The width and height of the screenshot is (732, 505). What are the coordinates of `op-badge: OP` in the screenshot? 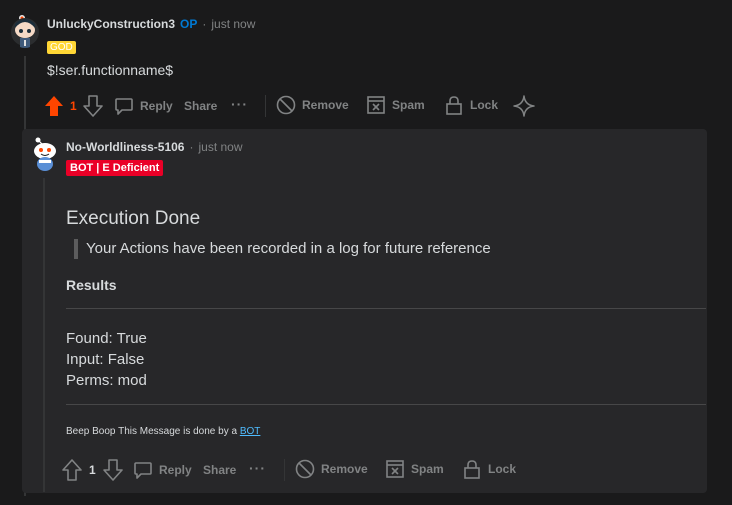 It's located at (189, 24).